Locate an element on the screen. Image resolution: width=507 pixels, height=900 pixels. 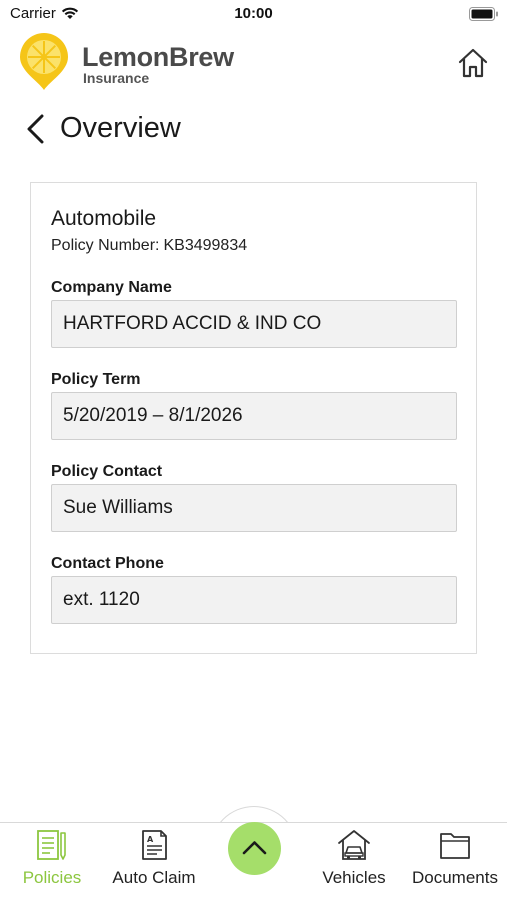
tab-documents: Documents is located at coordinates (455, 861).